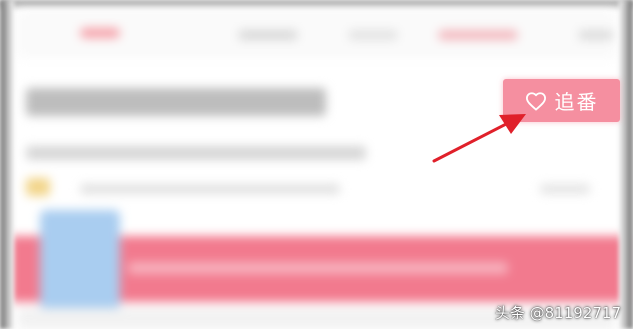  What do you see at coordinates (535, 101) in the screenshot?
I see `heart-outline-icon` at bounding box center [535, 101].